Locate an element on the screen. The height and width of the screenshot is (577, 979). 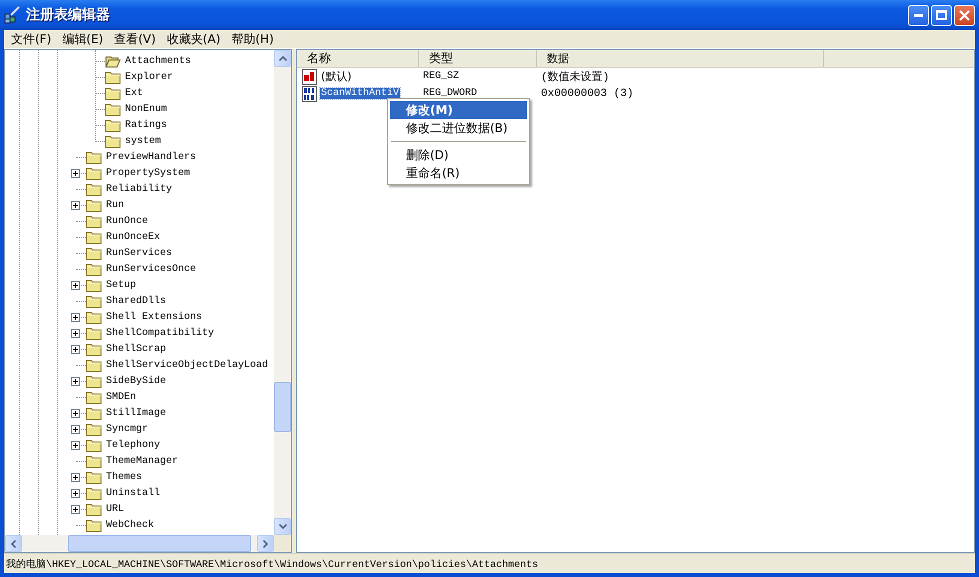
value-name: ScanWithAntiV is located at coordinates (360, 93).